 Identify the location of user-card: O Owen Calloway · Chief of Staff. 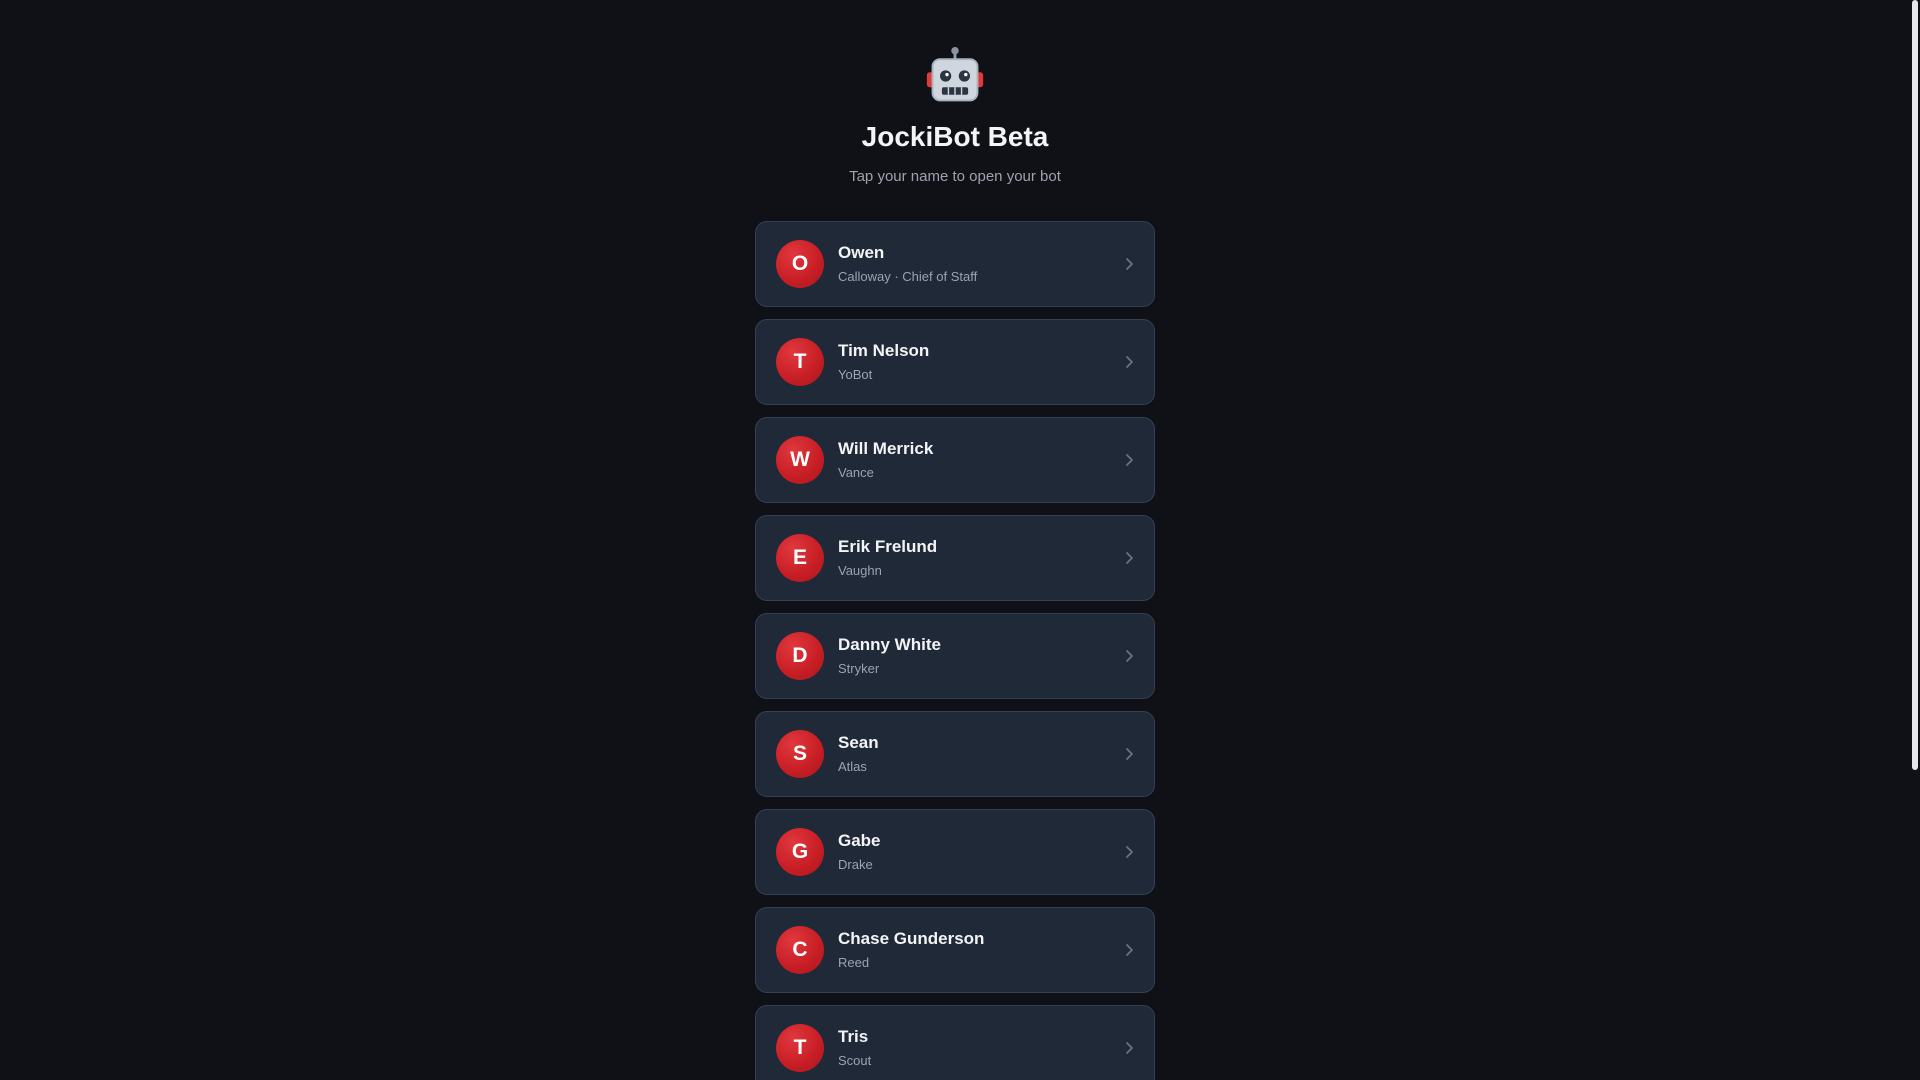
(955, 264).